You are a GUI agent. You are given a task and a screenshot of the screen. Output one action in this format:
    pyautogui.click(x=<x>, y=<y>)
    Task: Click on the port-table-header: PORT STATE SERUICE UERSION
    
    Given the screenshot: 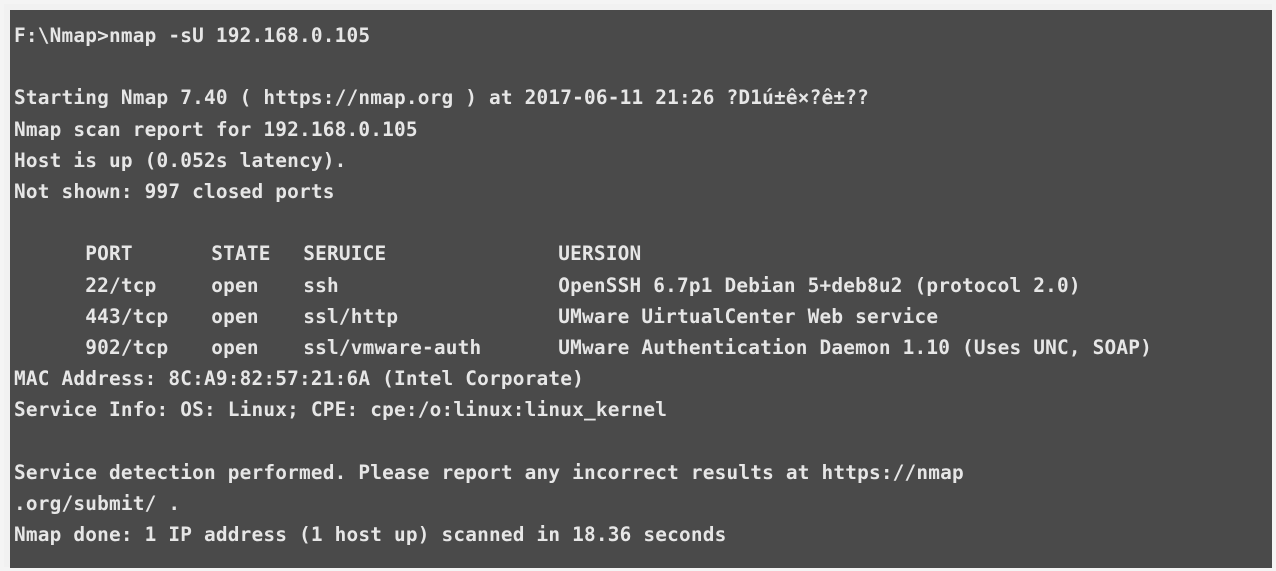 What is the action you would take?
    pyautogui.click(x=643, y=236)
    